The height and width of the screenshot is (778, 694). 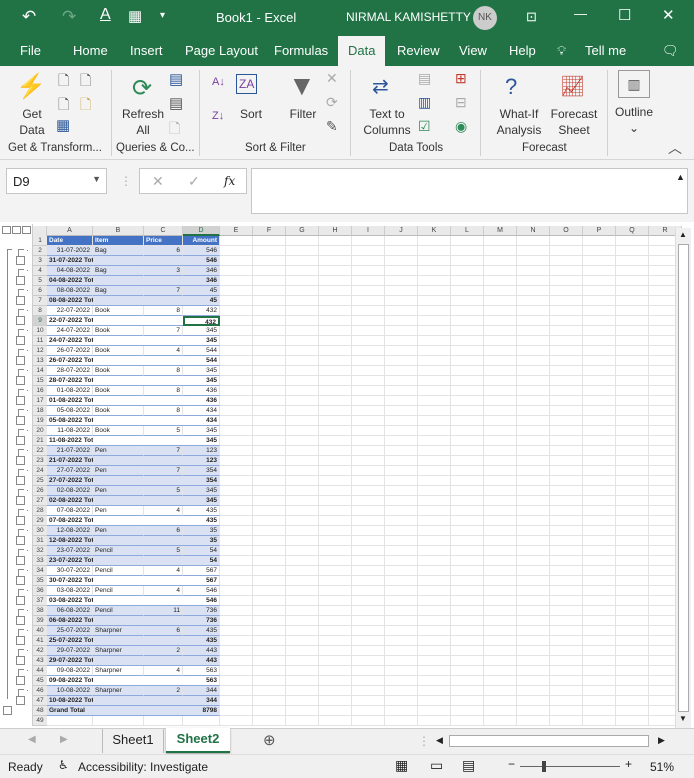 What do you see at coordinates (580, 13) in the screenshot?
I see `minimize-icon: —` at bounding box center [580, 13].